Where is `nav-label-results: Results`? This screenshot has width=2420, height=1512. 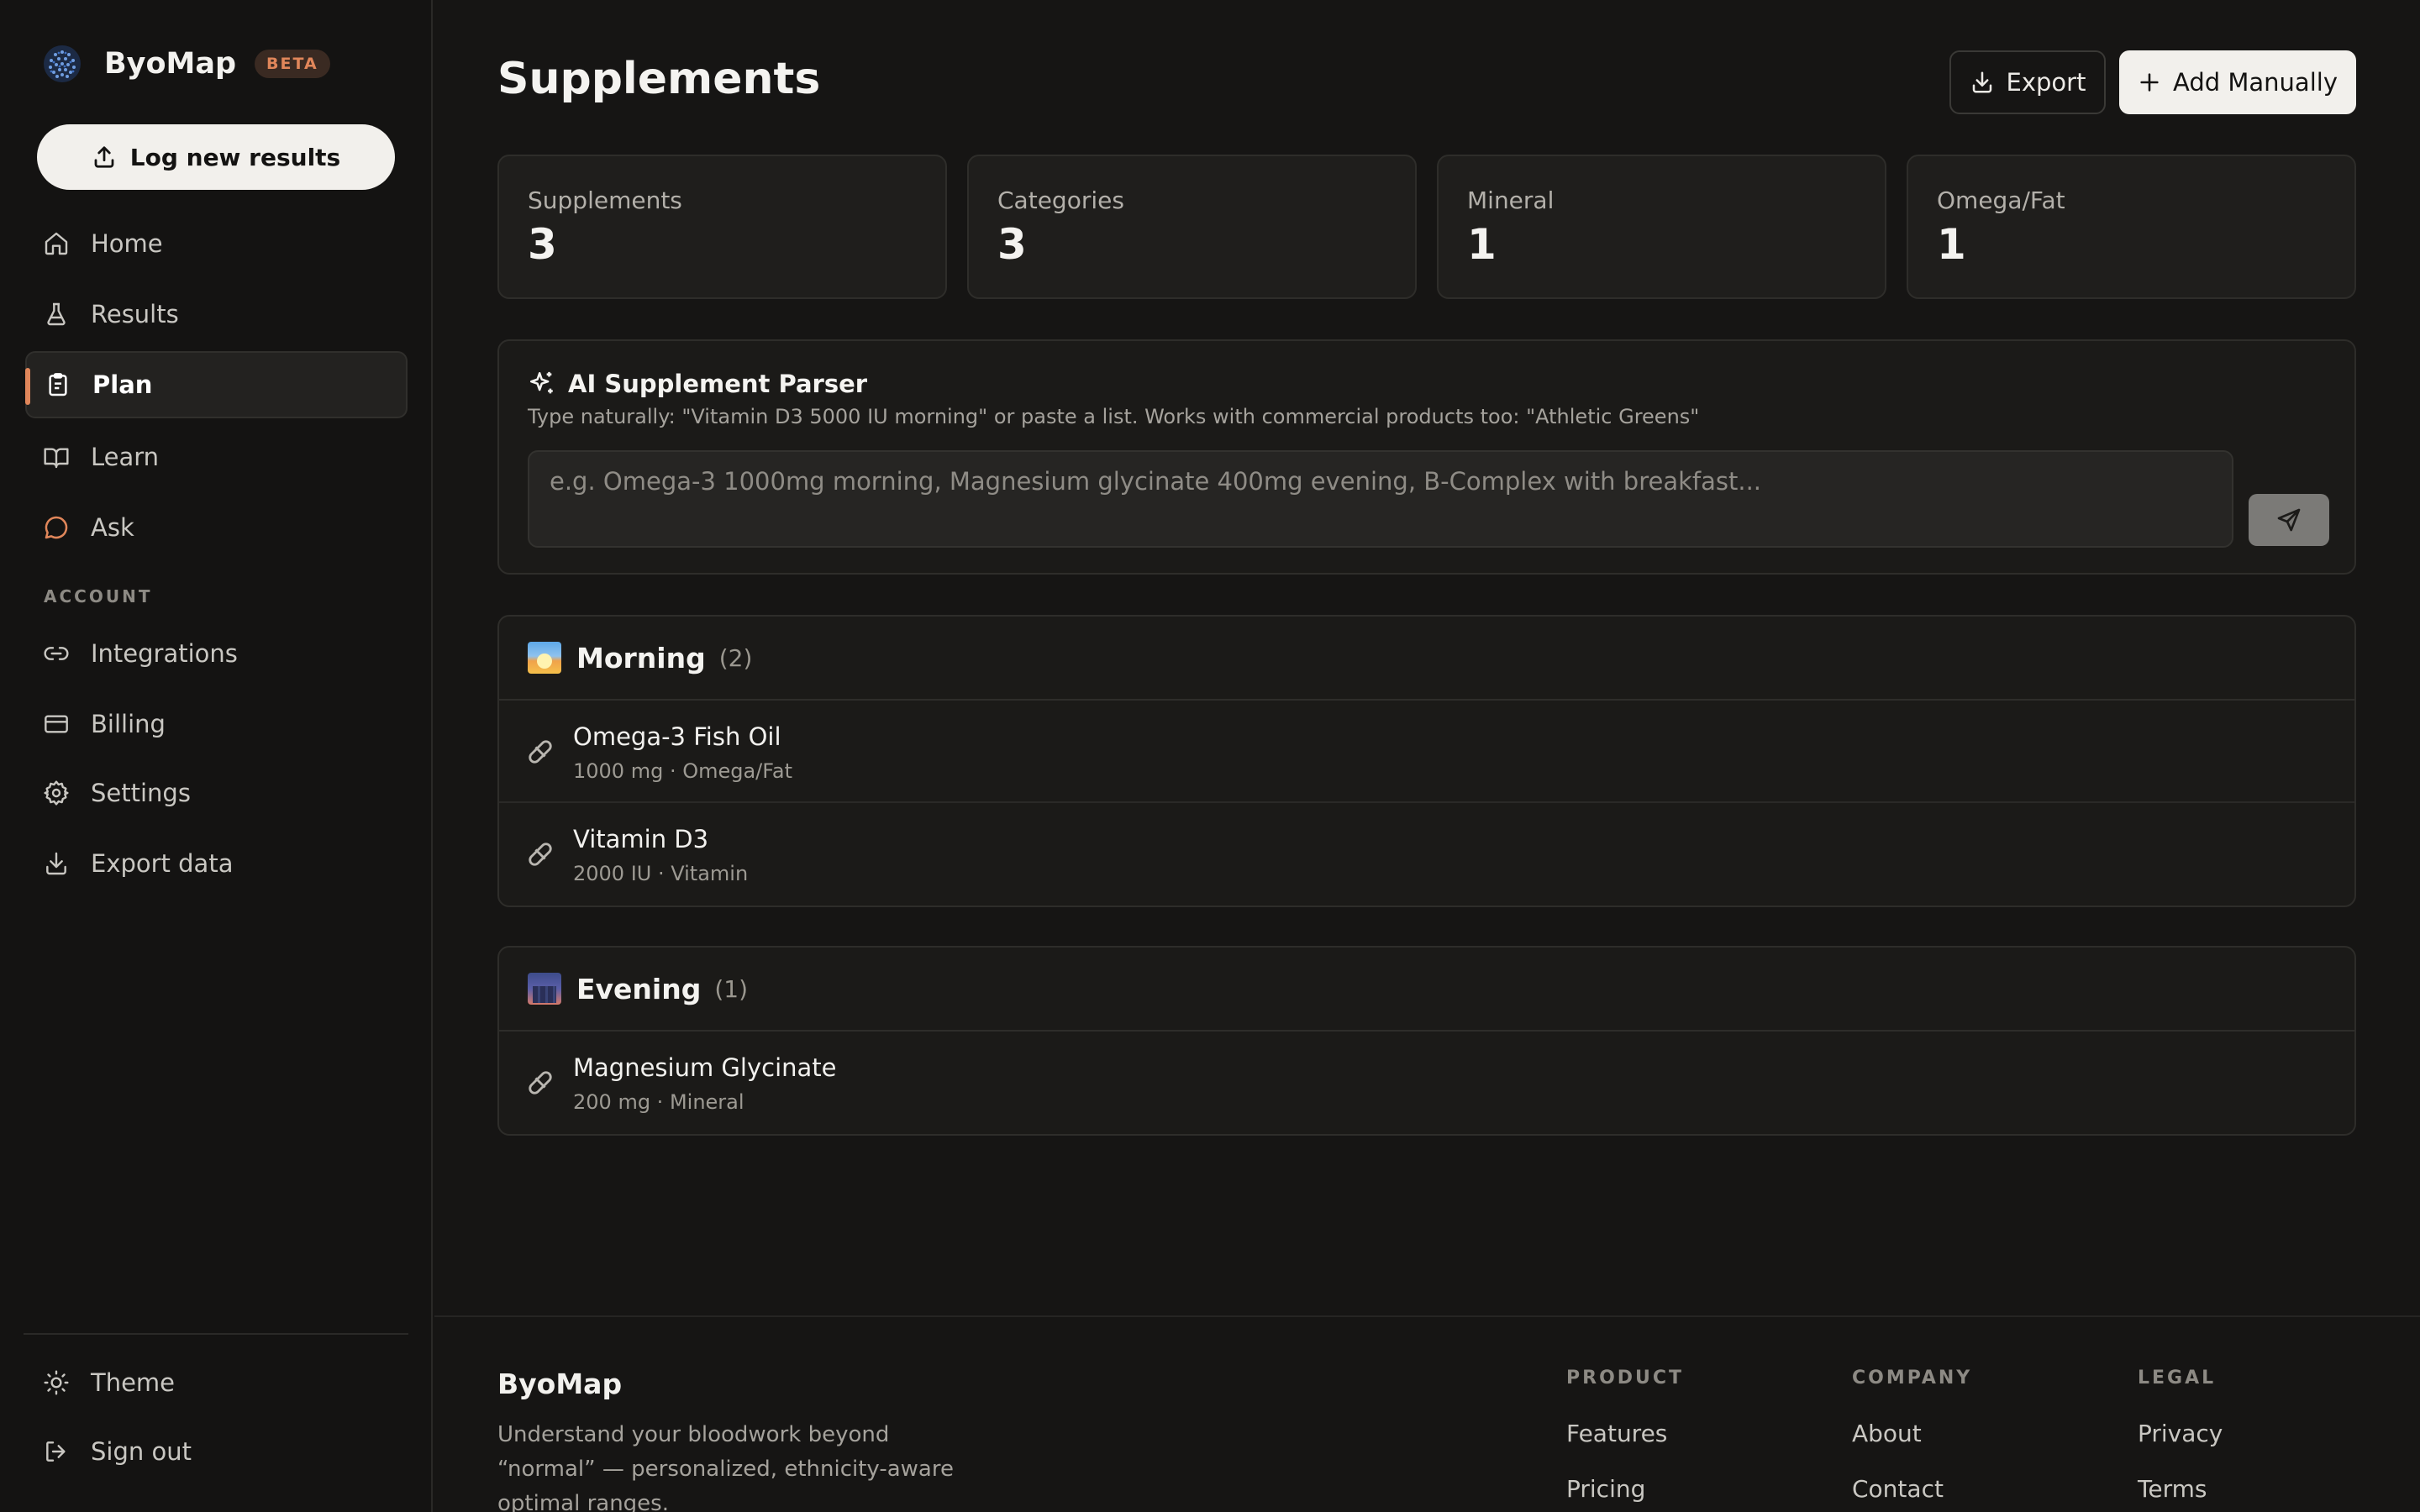 nav-label-results: Results is located at coordinates (135, 314).